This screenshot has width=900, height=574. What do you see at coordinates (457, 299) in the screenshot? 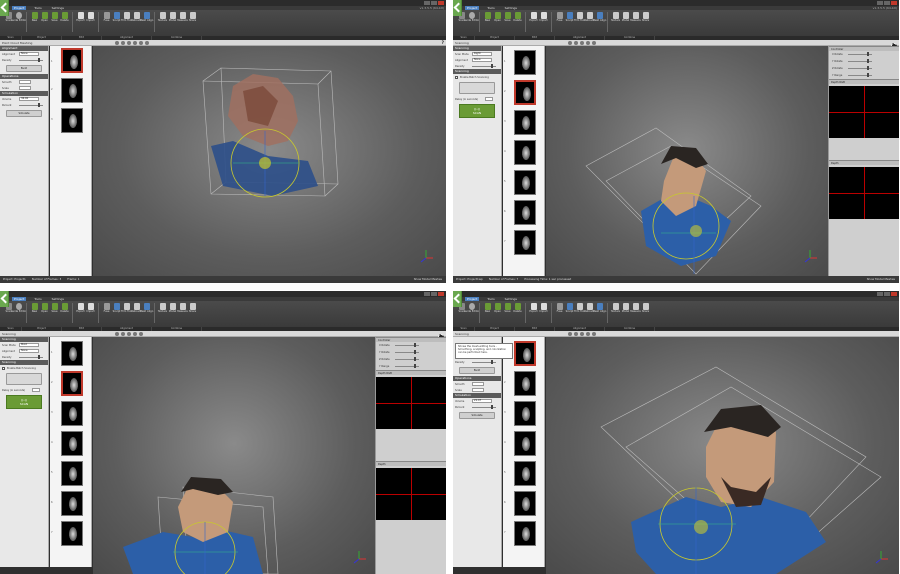
I see `app-logo` at bounding box center [457, 299].